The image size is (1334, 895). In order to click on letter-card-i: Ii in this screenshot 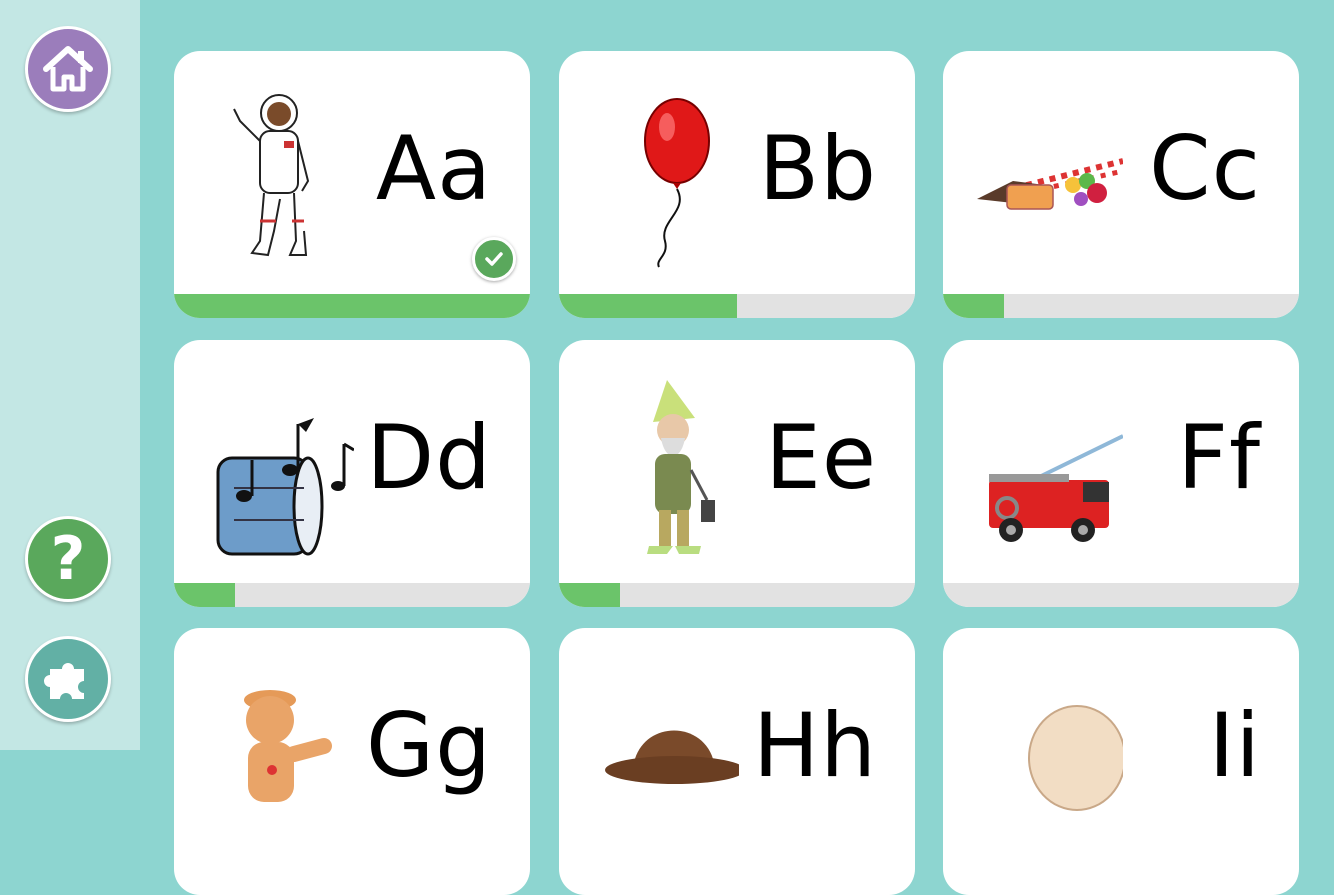, I will do `click(1121, 761)`.